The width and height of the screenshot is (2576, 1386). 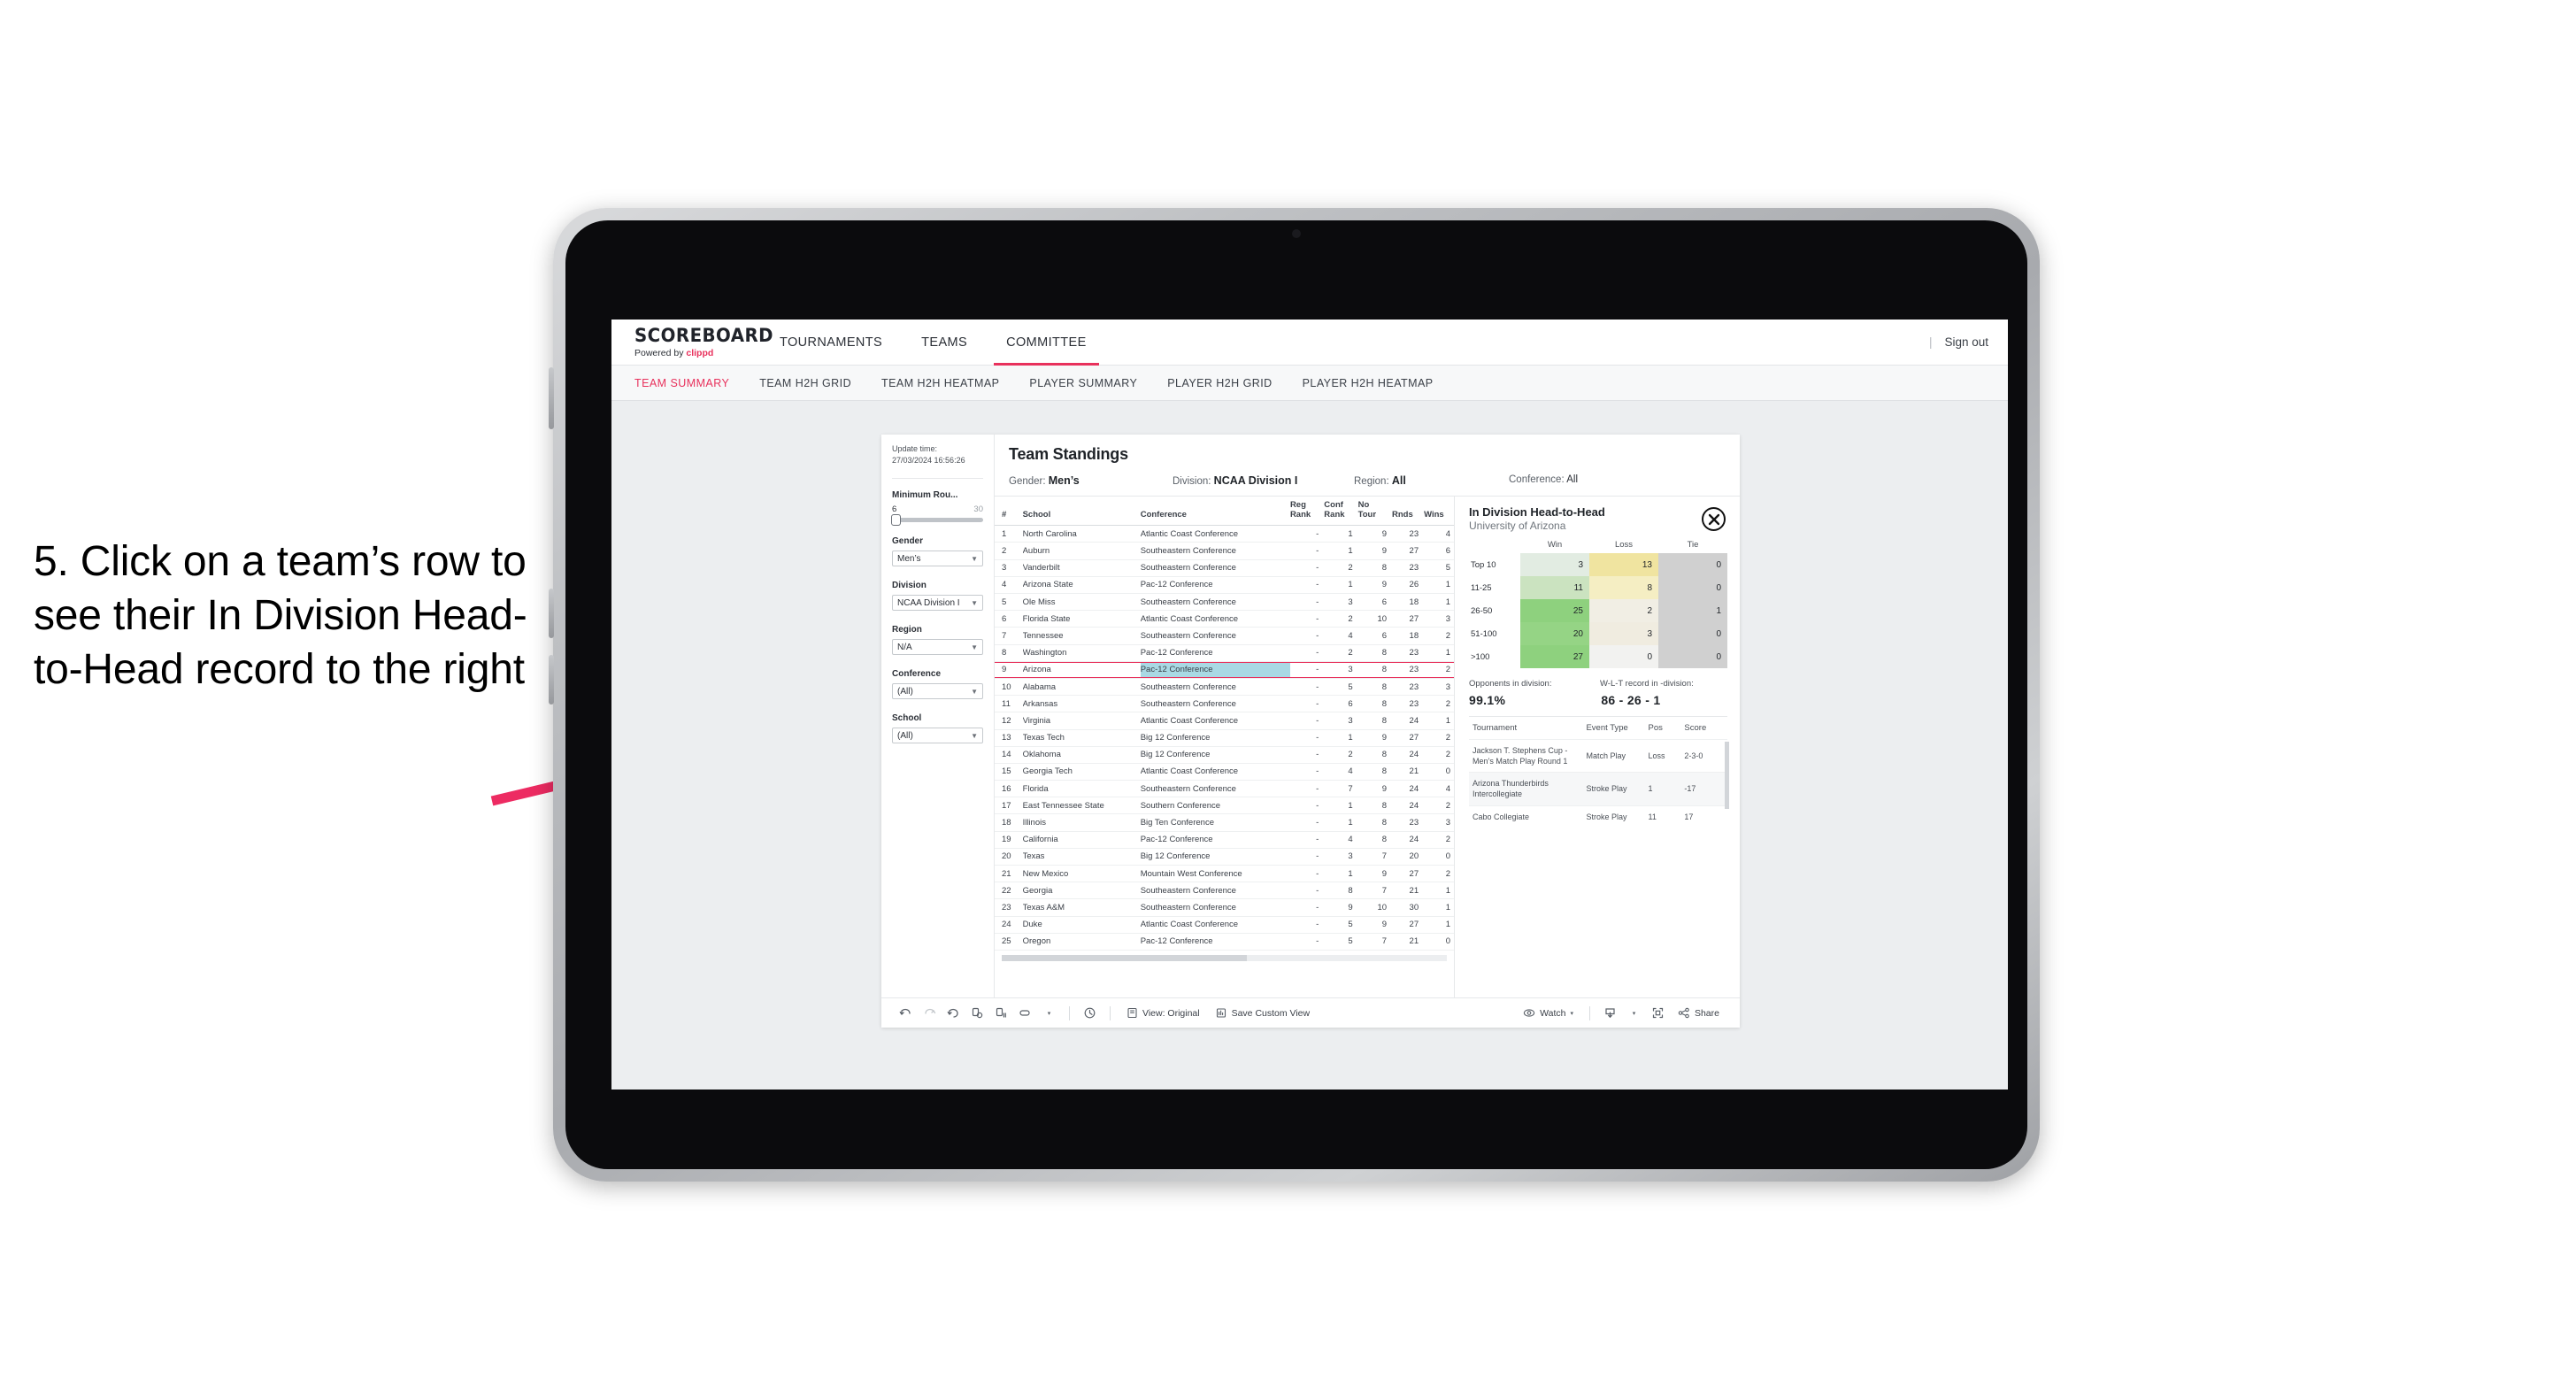 I want to click on scroll-track, so click(x=1224, y=958).